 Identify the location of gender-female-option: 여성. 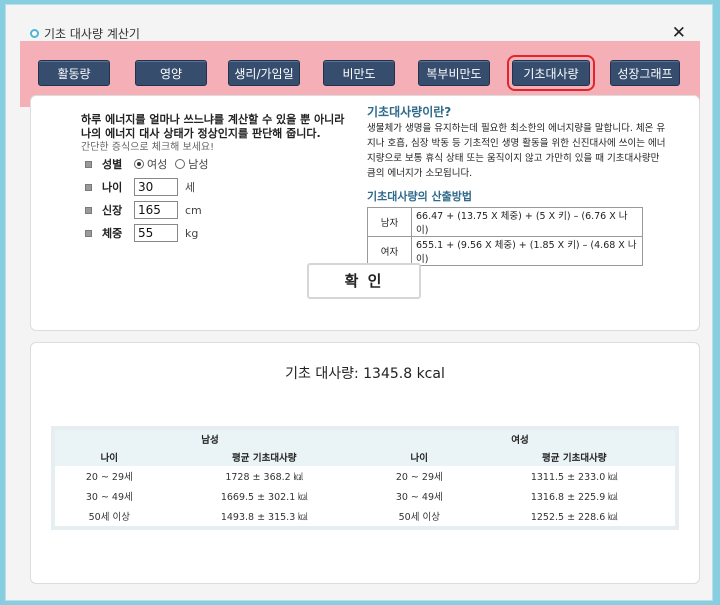
(150, 164).